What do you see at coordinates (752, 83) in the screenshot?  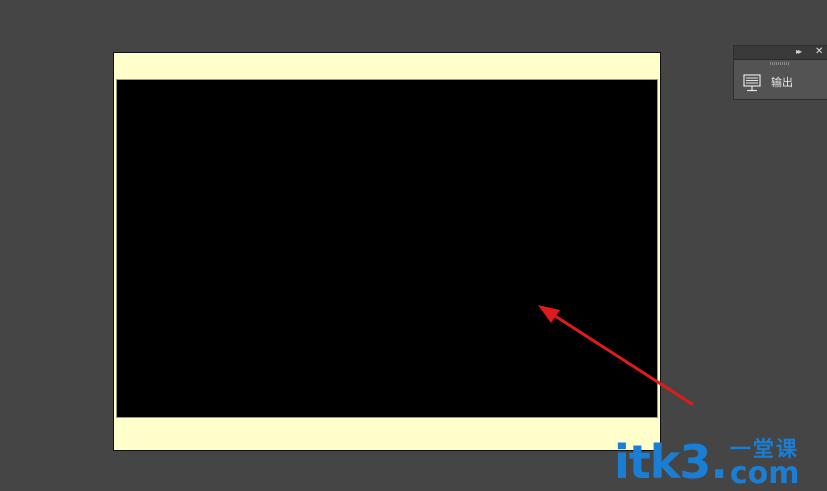 I see `monitor-icon` at bounding box center [752, 83].